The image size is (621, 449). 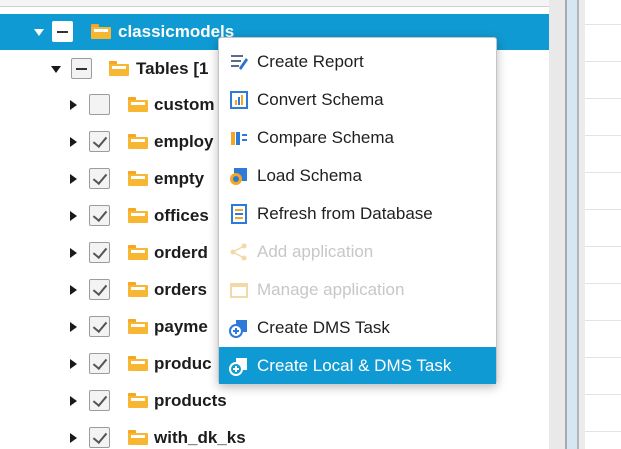 I want to click on load-schema-icon, so click(x=239, y=176).